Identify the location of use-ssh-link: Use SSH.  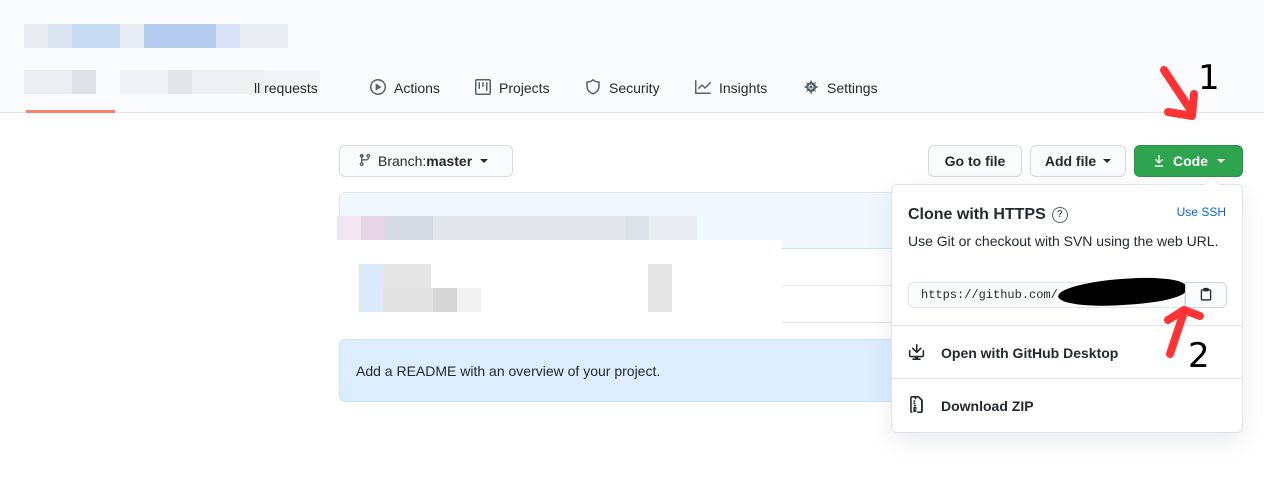
(1201, 212).